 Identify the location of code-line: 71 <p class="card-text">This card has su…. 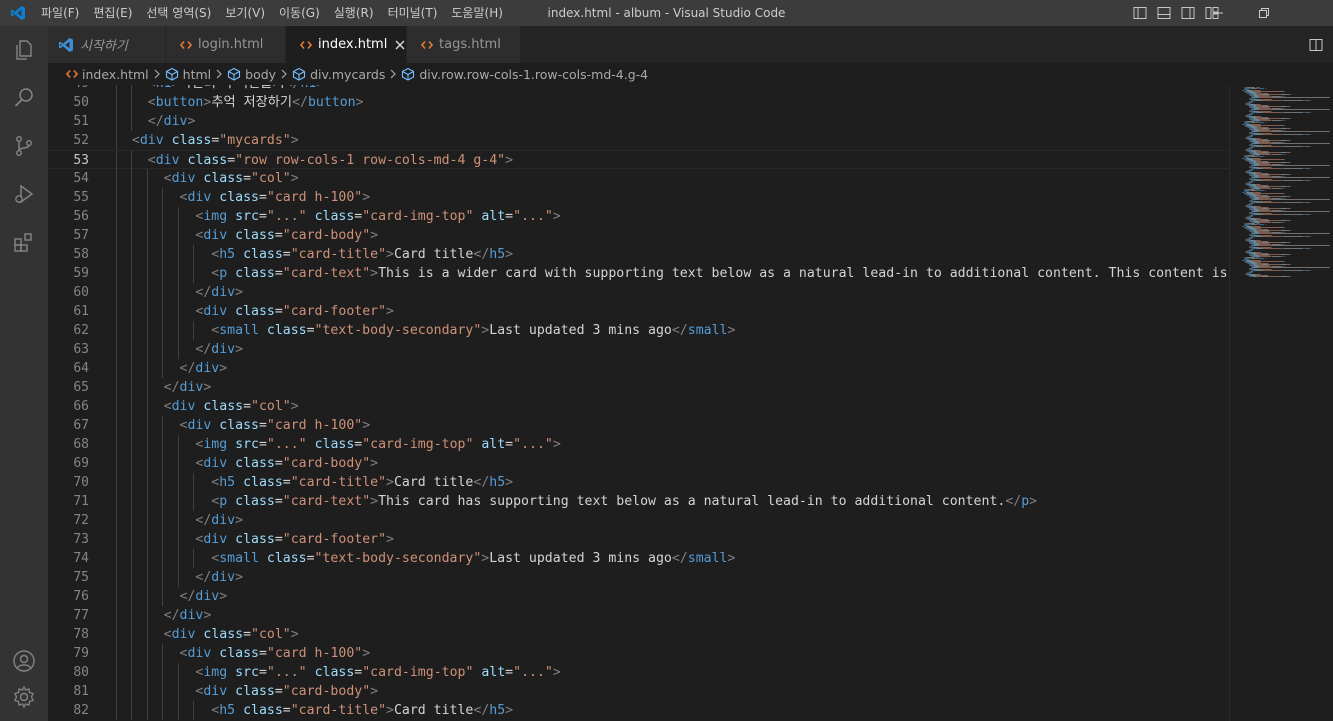
(638, 501).